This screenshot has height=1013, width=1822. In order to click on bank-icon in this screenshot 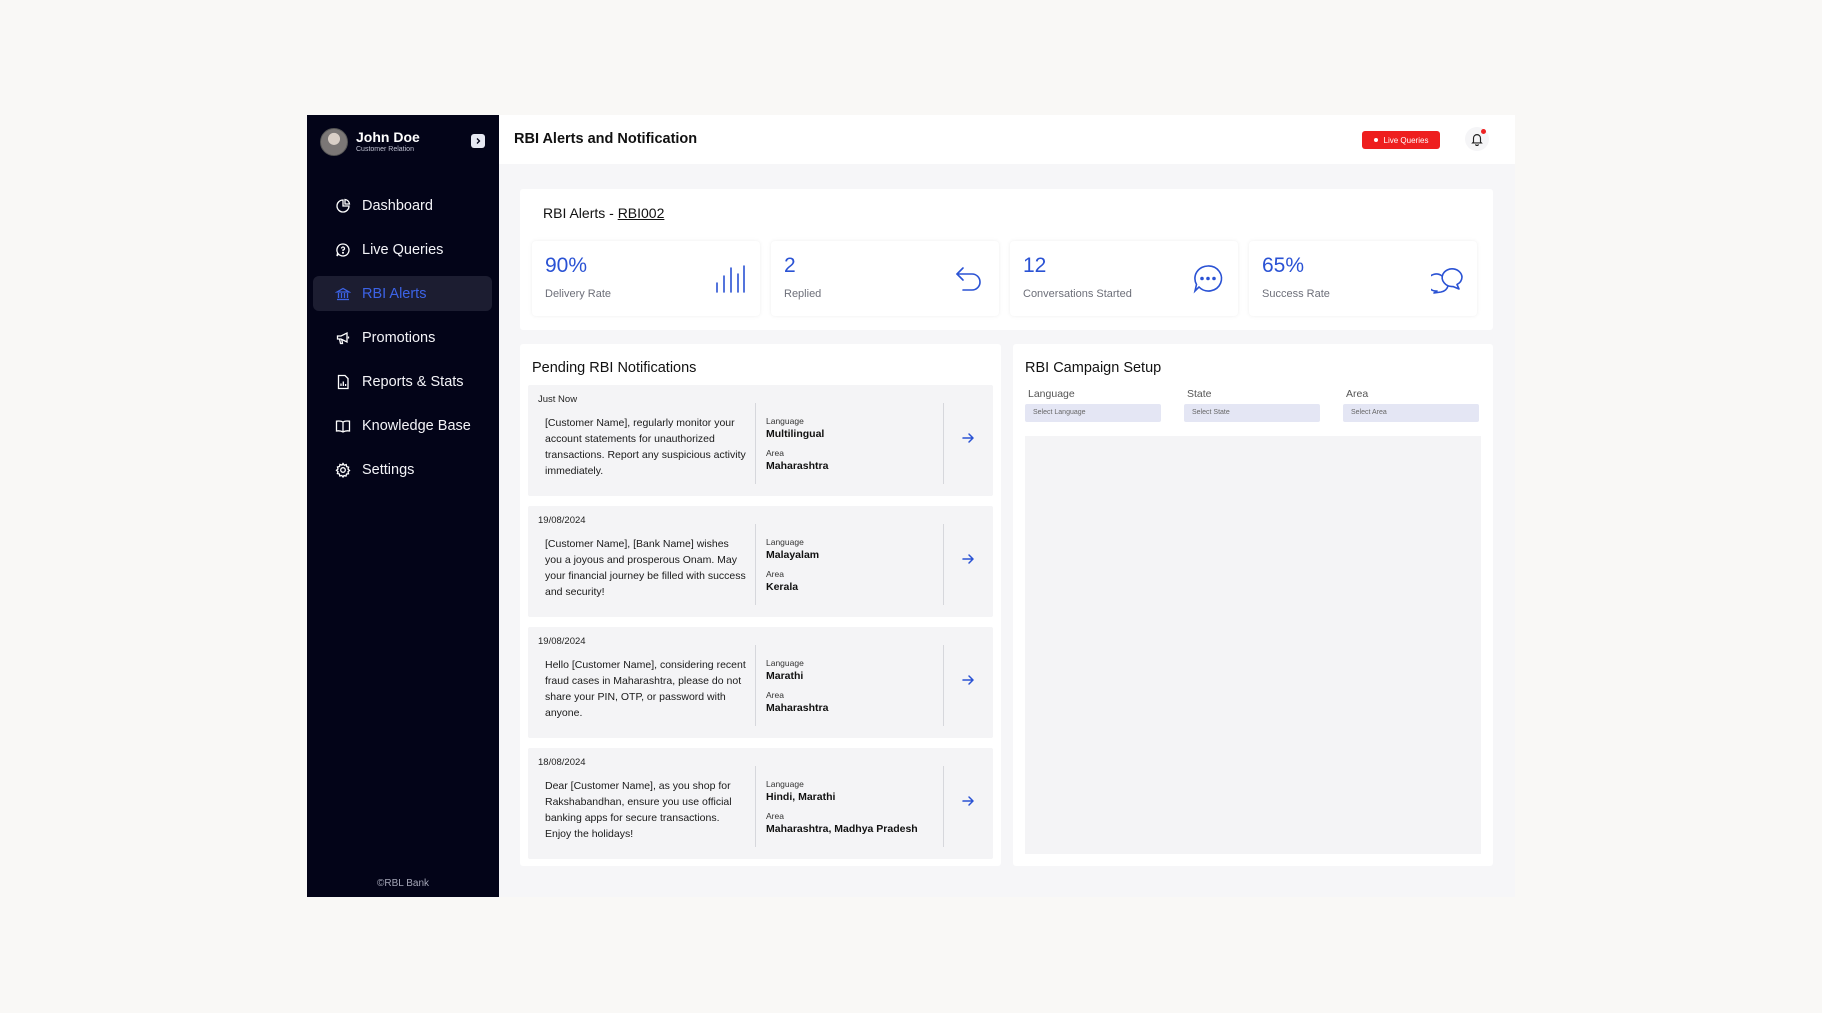, I will do `click(343, 293)`.